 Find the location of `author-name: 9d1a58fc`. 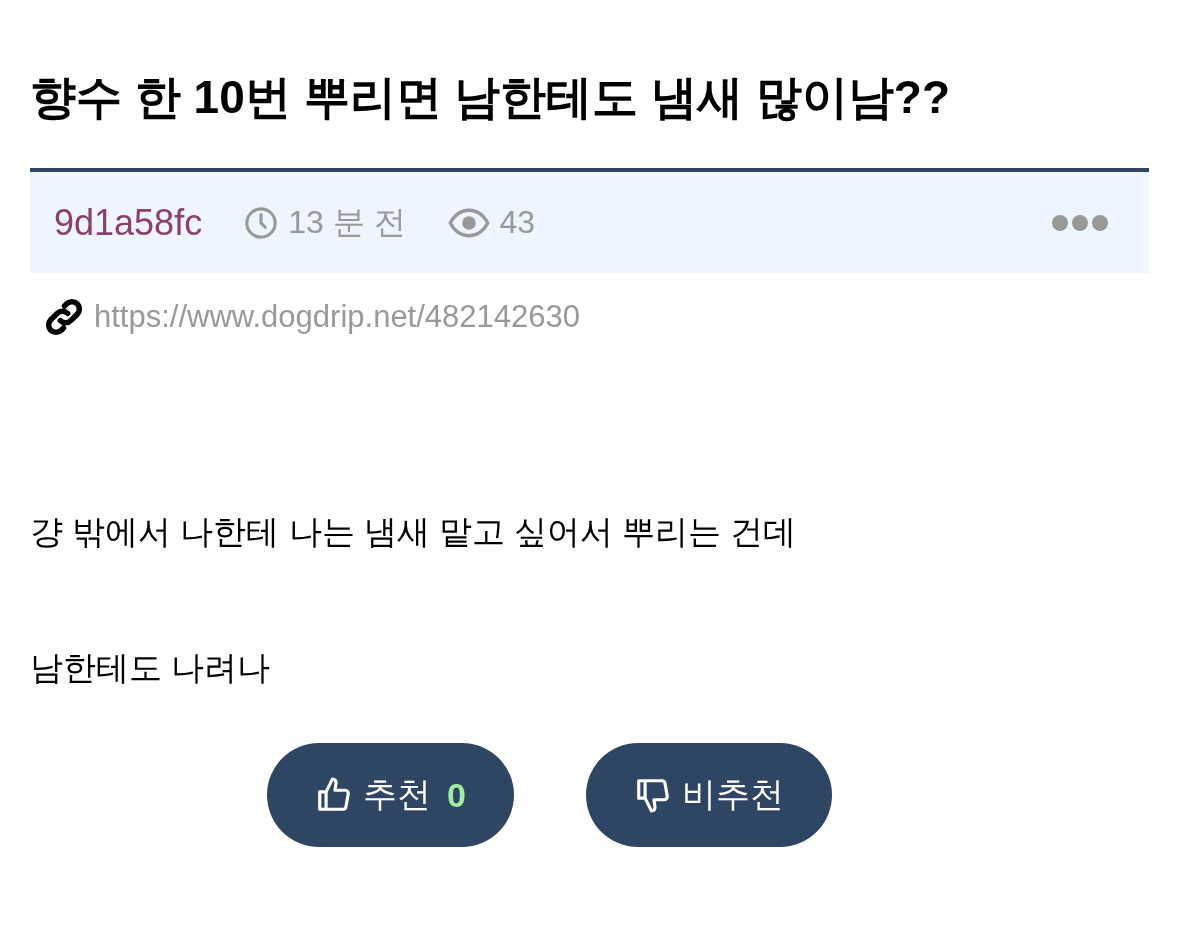

author-name: 9d1a58fc is located at coordinates (128, 222).